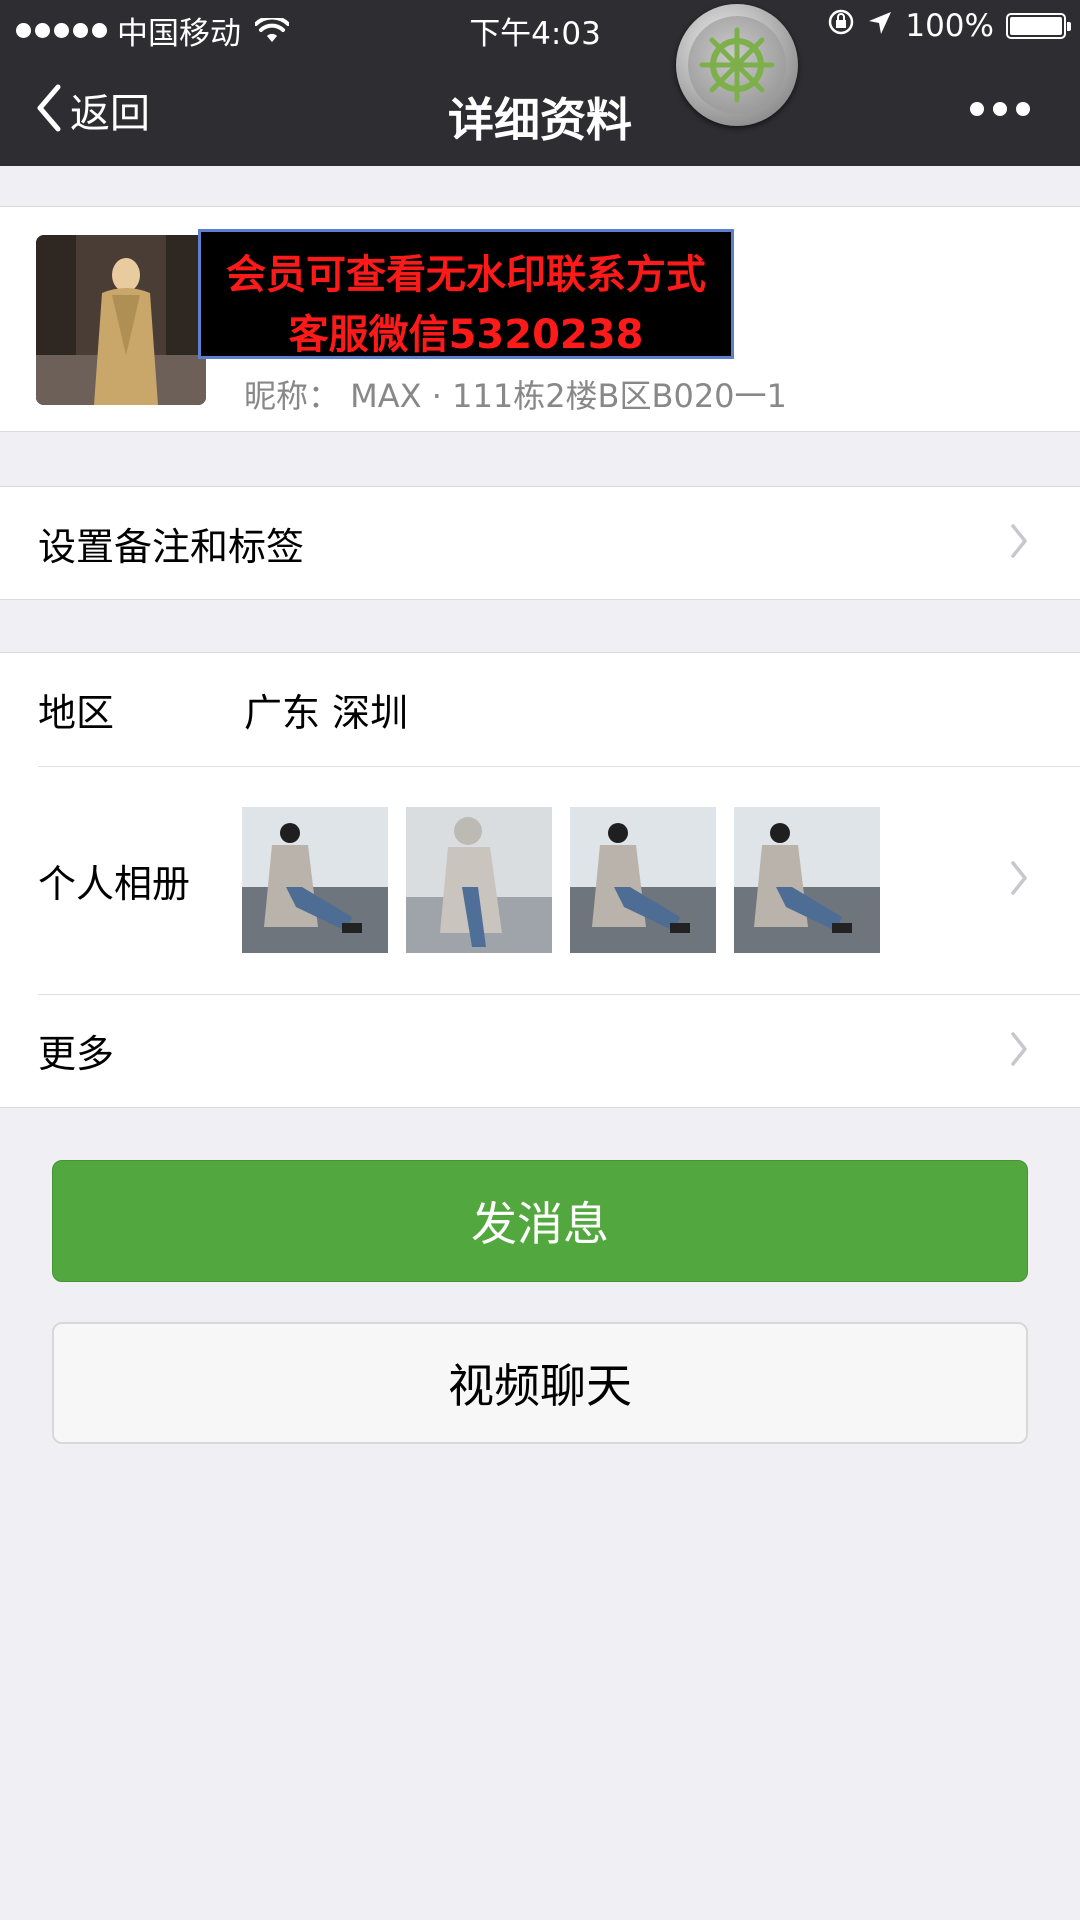  Describe the element at coordinates (540, 1050) in the screenshot. I see `more-cell: 更多` at that location.